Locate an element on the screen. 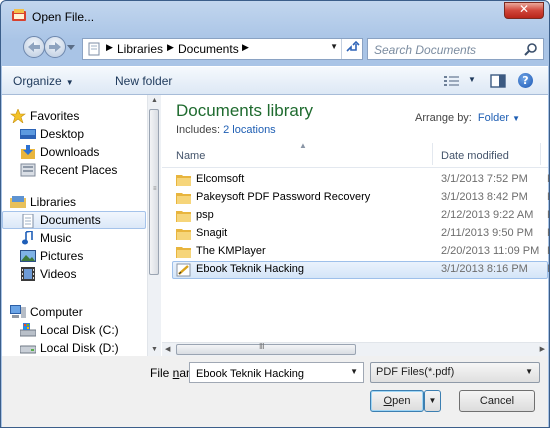 This screenshot has height=428, width=550. sidebar-documents-label: Documents is located at coordinates (70, 220).